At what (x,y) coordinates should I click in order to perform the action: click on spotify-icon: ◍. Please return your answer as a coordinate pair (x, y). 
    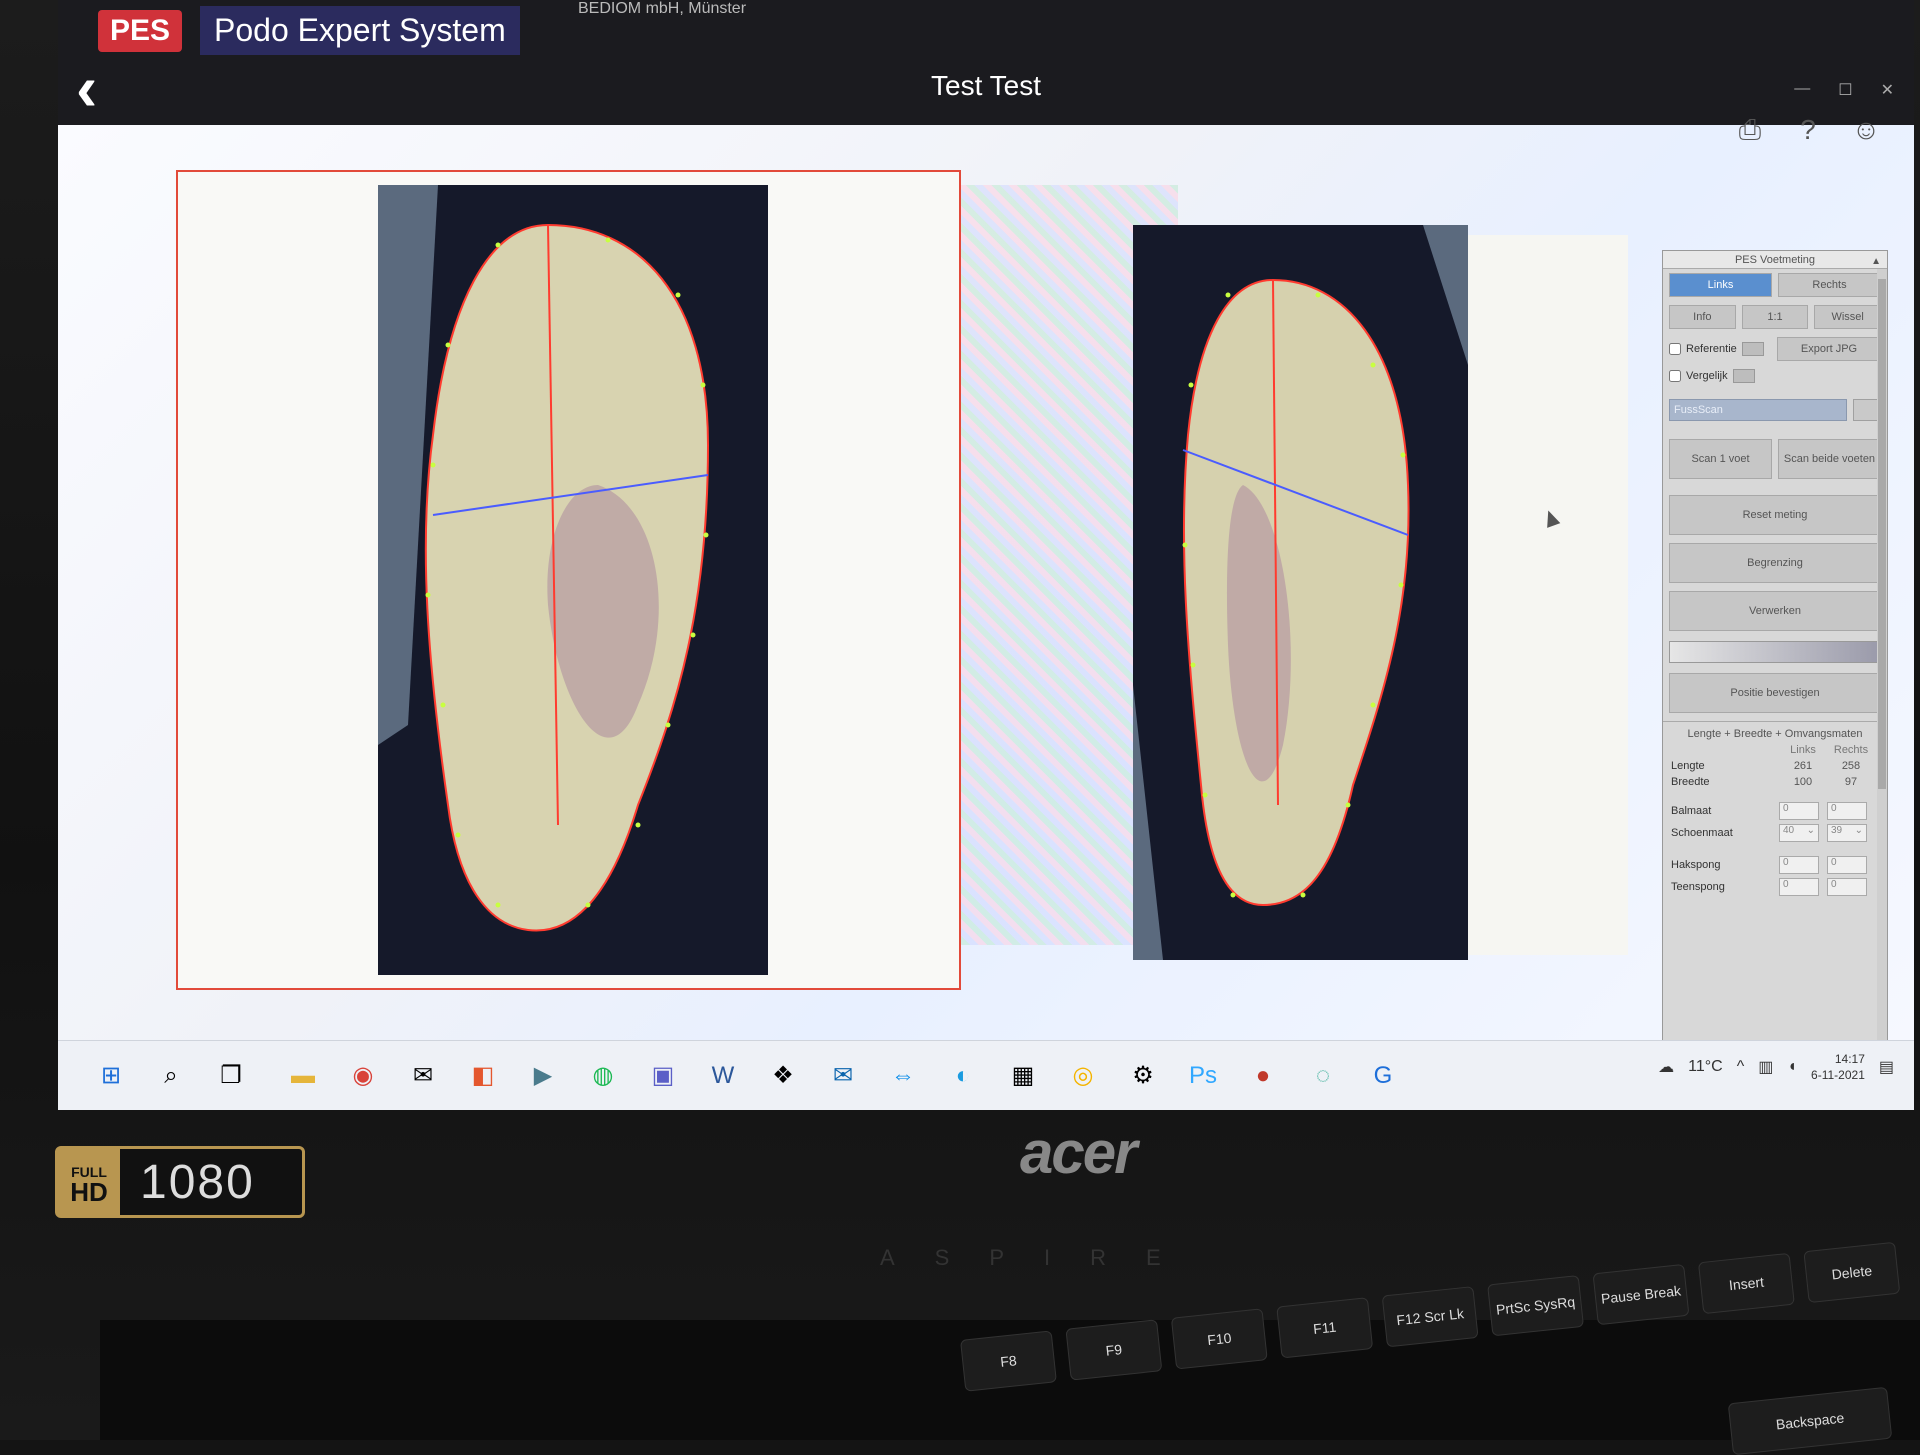
    Looking at the image, I should click on (603, 1076).